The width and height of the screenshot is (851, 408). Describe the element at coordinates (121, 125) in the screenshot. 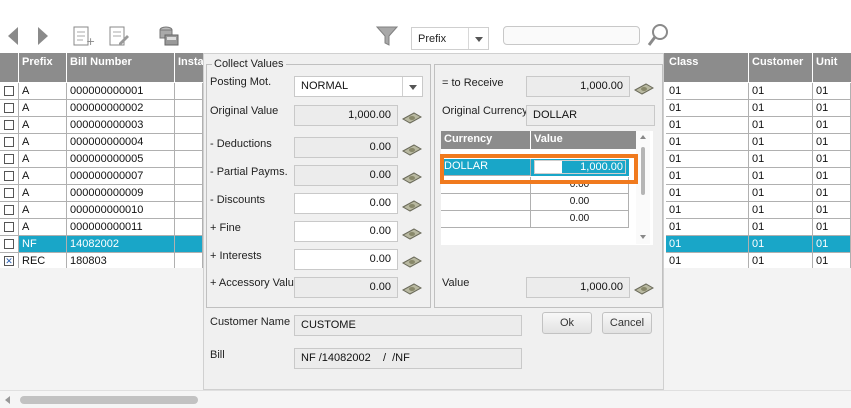

I see `bill-cell: 000000000003` at that location.